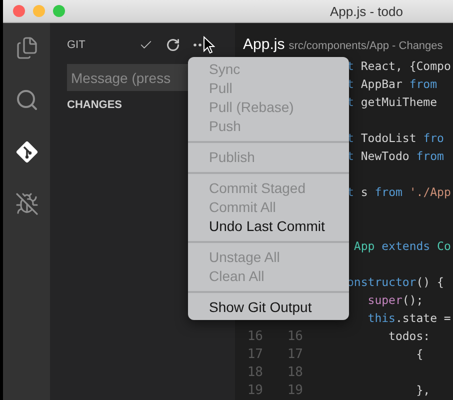 The image size is (453, 400). I want to click on search-icon, so click(26, 100).